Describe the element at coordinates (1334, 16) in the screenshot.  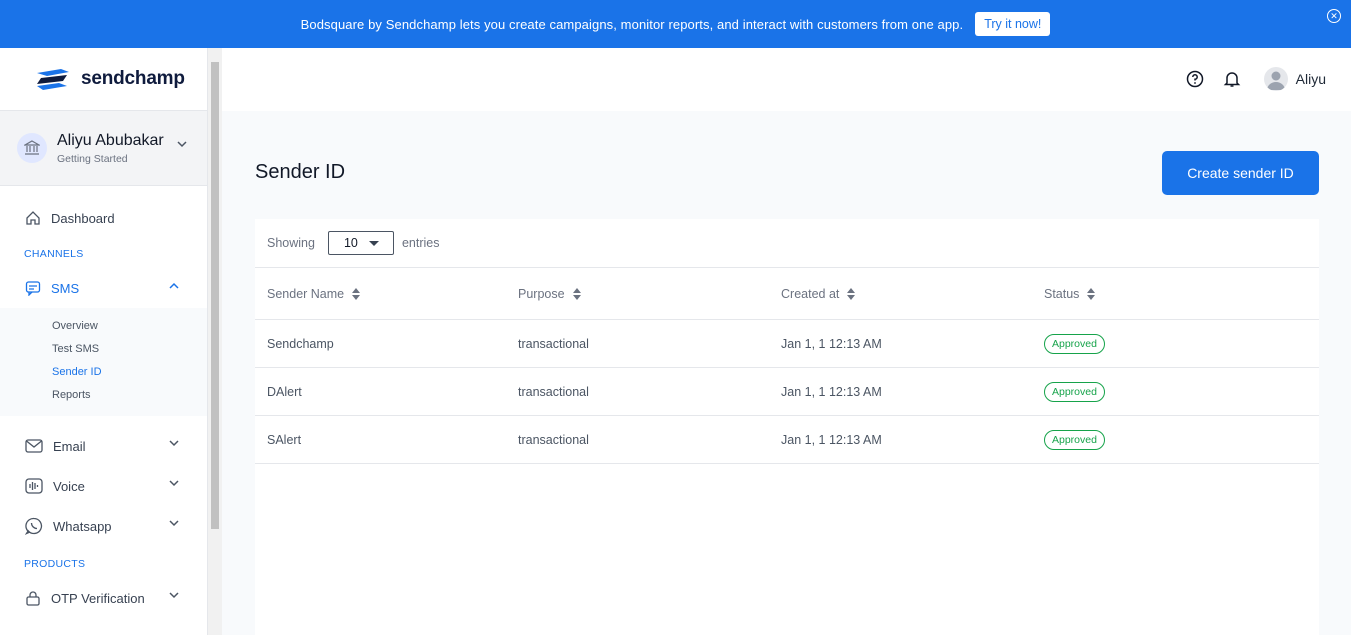
I see `close-banner-icon: ✕` at that location.